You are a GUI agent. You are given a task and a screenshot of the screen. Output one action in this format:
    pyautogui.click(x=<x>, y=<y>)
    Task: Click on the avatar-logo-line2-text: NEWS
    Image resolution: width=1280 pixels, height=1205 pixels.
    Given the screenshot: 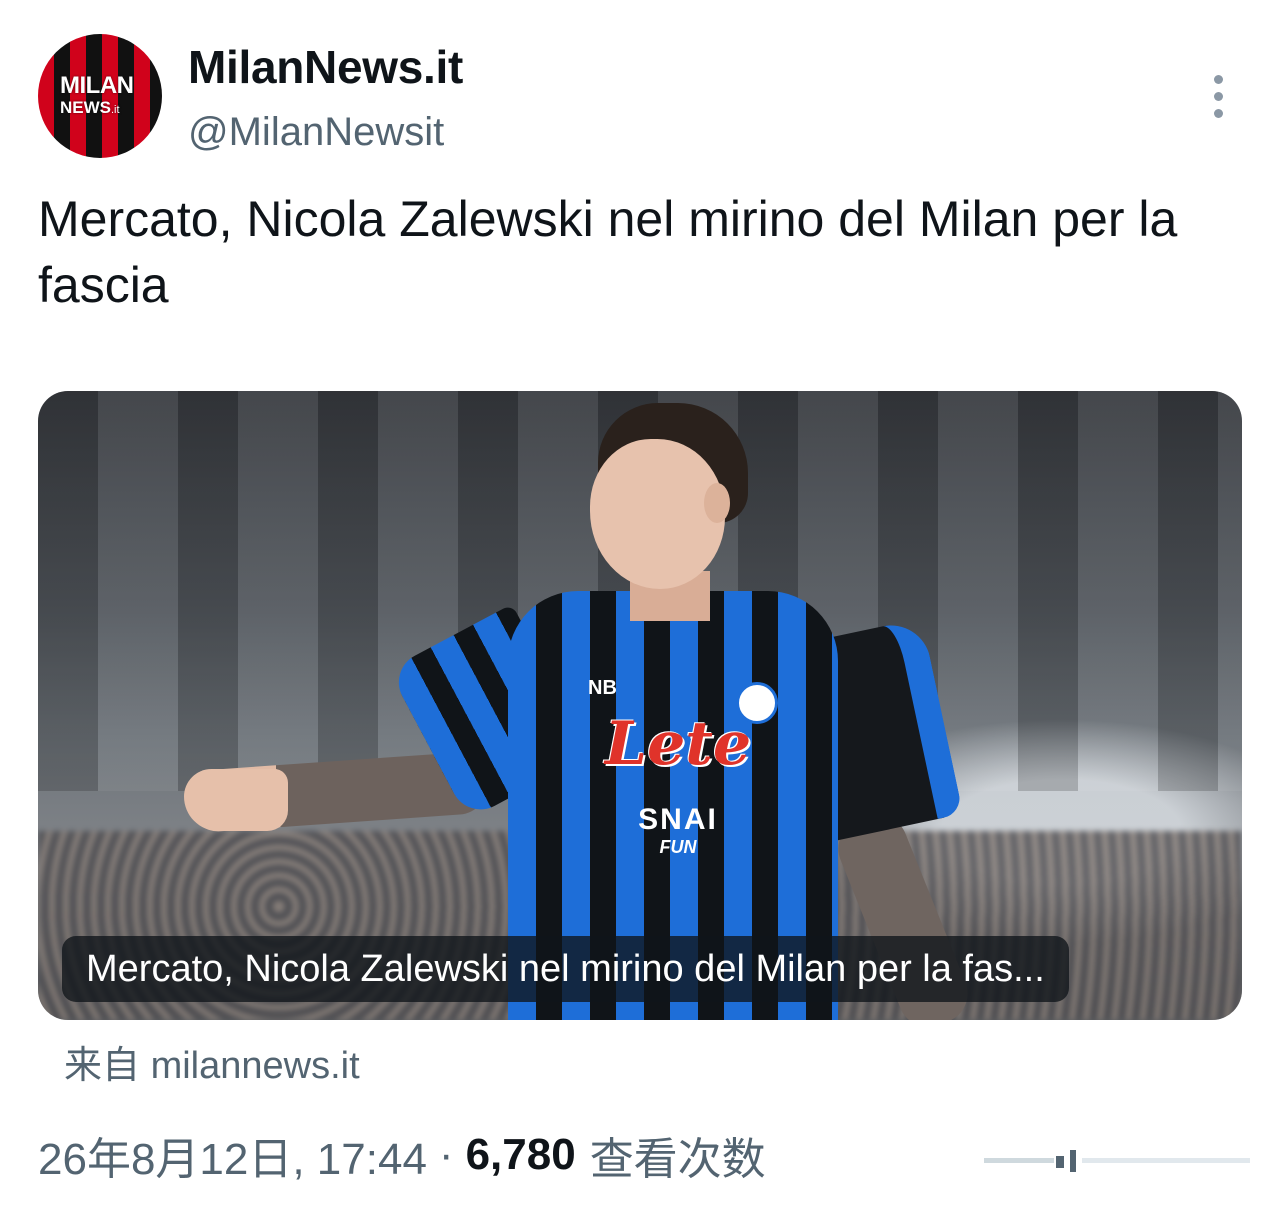 What is the action you would take?
    pyautogui.click(x=85, y=107)
    